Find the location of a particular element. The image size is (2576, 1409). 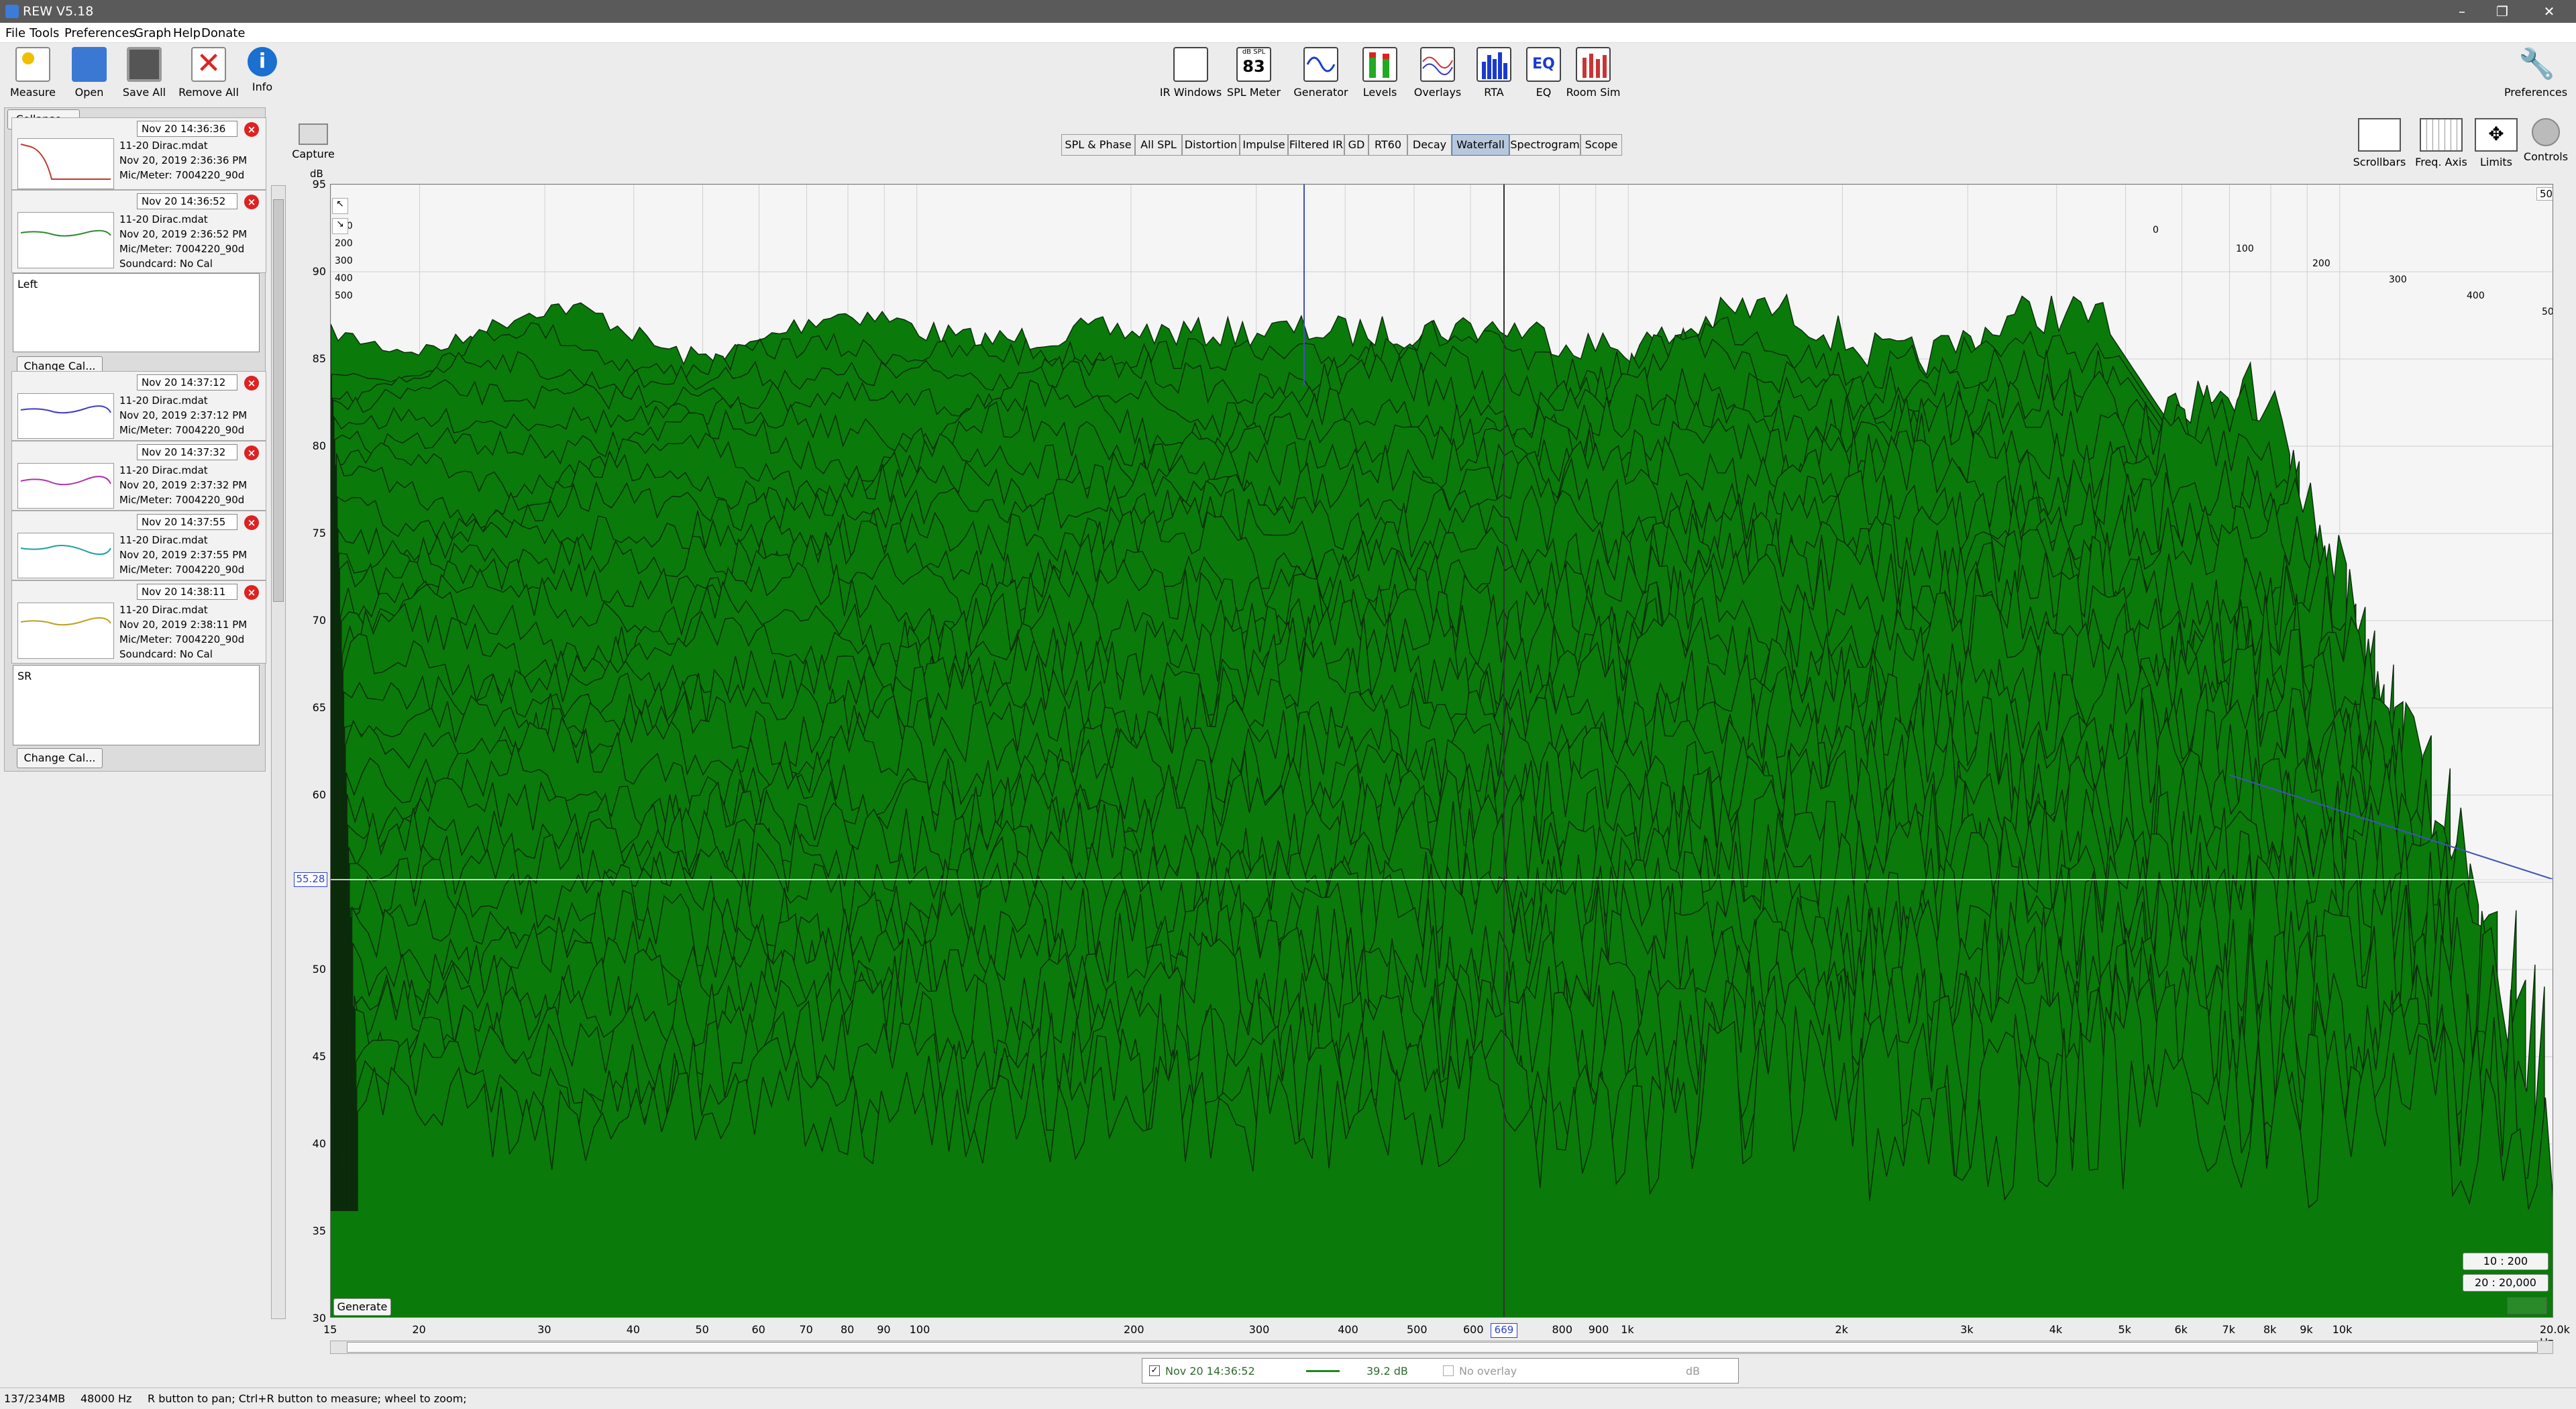

measurement-name-field: Nov 20 14:36:52 is located at coordinates (187, 201).